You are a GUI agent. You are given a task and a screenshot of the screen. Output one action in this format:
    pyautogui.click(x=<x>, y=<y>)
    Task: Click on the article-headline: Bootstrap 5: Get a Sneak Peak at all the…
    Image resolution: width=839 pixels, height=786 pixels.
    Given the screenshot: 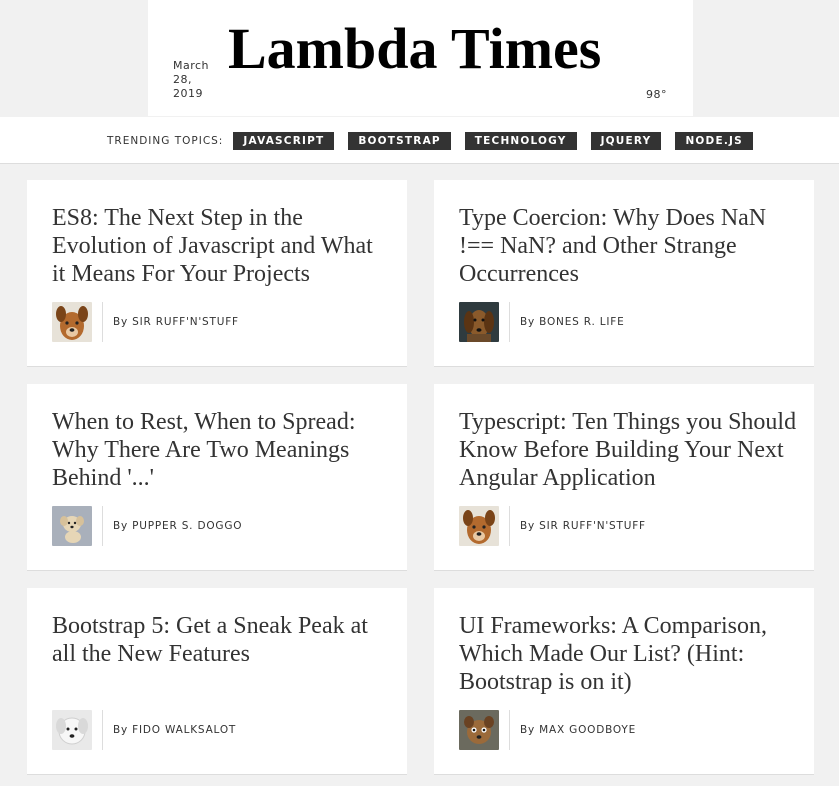 What is the action you would take?
    pyautogui.click(x=210, y=640)
    